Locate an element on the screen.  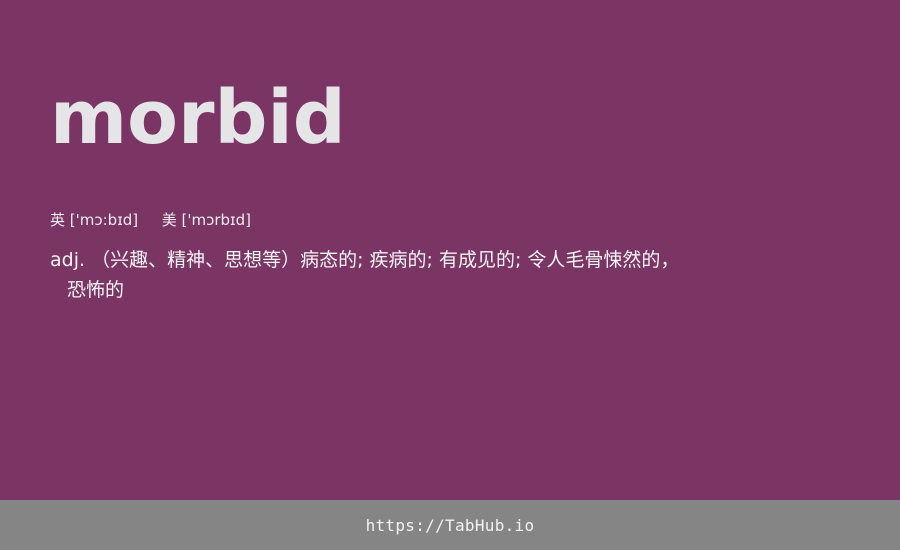
uk-ipa: ['mɔ:bɪd] is located at coordinates (104, 220).